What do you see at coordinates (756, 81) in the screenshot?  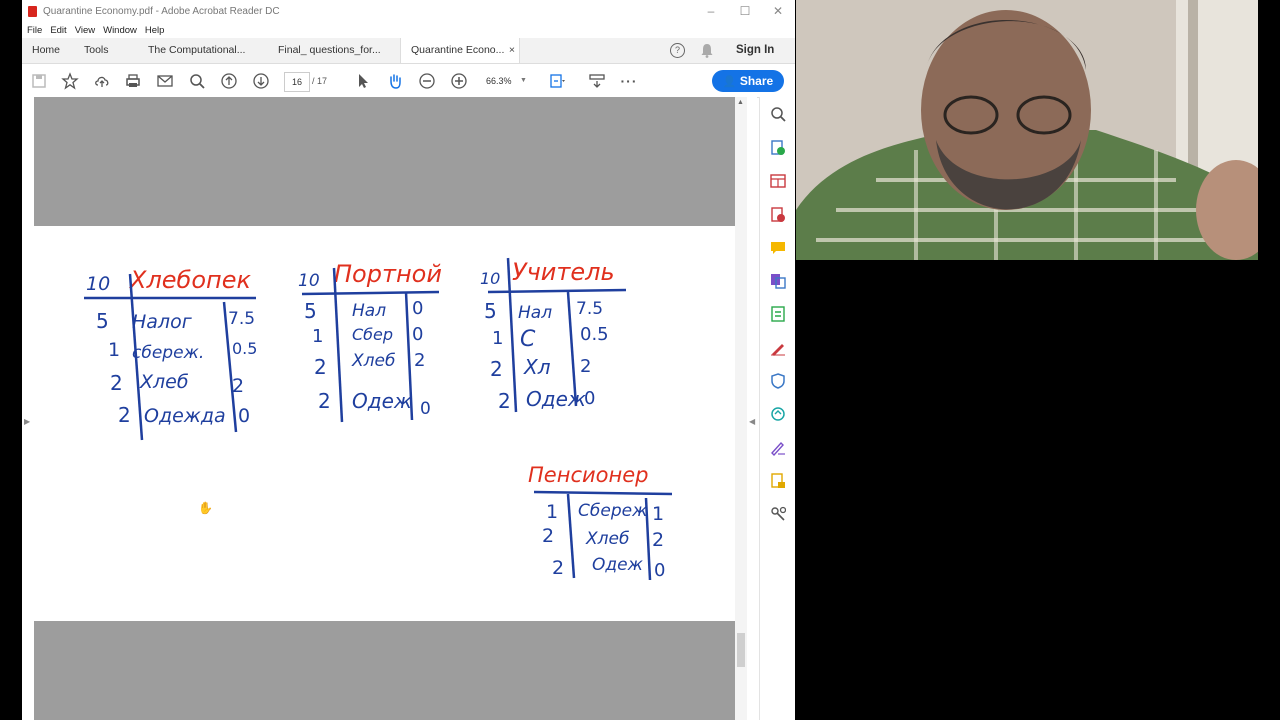 I see `share-button-label: Share` at bounding box center [756, 81].